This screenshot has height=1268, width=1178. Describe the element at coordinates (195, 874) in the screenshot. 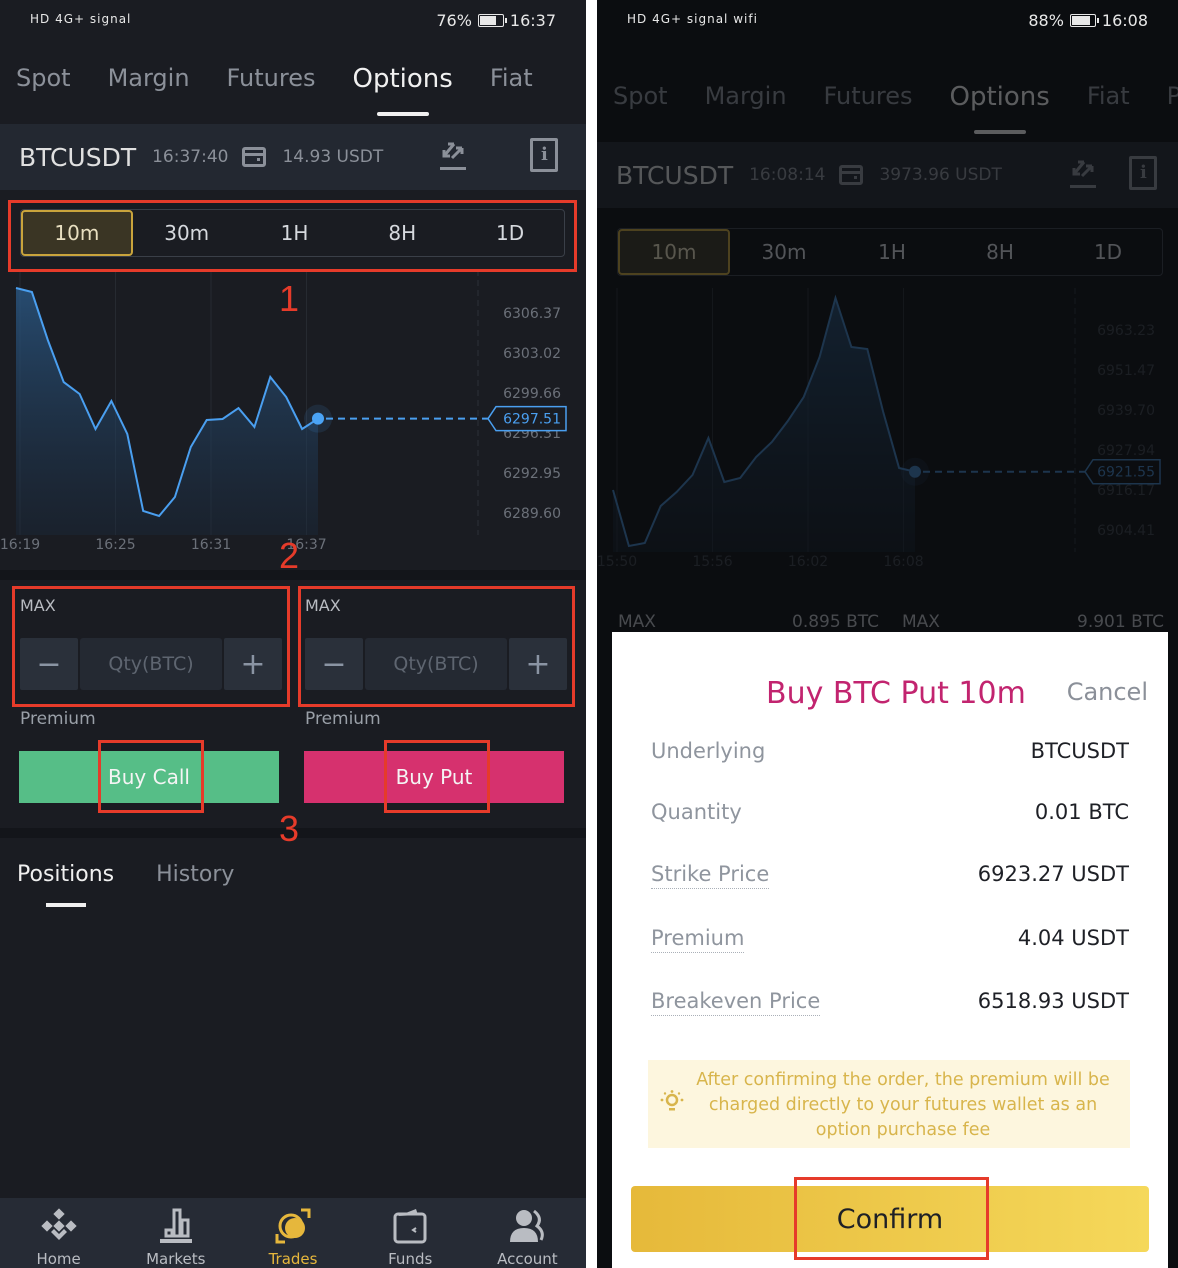

I see `tab-history: History` at that location.